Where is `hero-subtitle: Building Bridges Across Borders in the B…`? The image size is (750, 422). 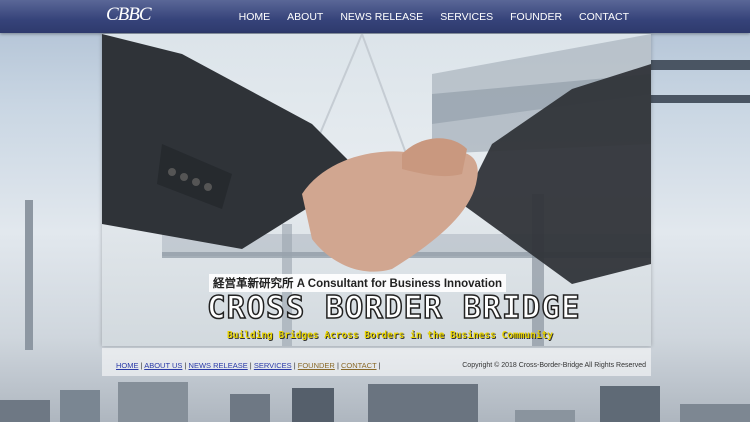 hero-subtitle: Building Bridges Across Borders in the B… is located at coordinates (390, 335).